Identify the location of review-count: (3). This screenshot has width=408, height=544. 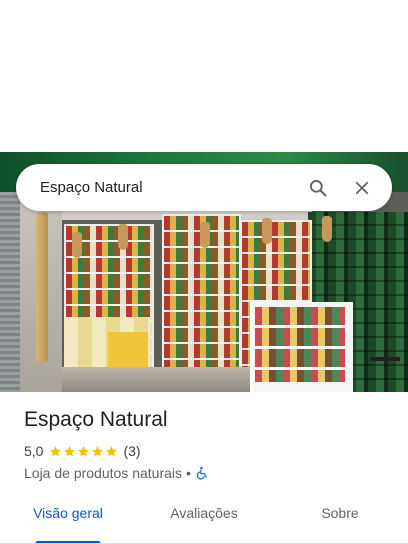
(131, 451).